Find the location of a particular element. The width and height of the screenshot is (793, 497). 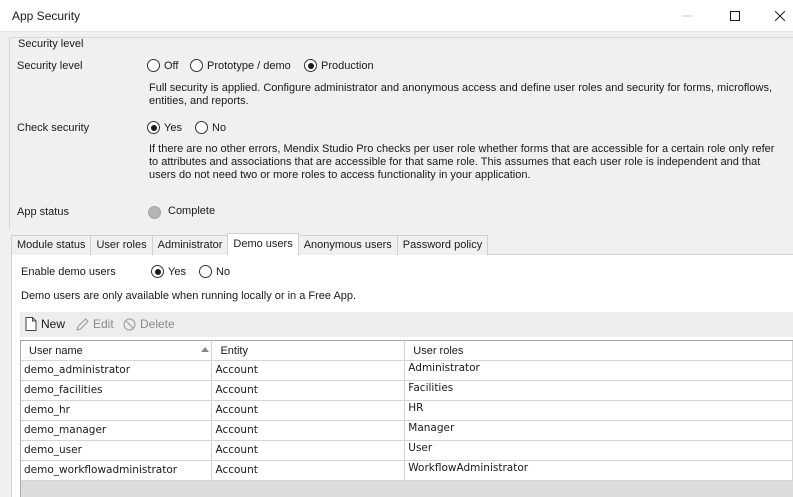

cell-user-name: demo_user is located at coordinates (117, 450).